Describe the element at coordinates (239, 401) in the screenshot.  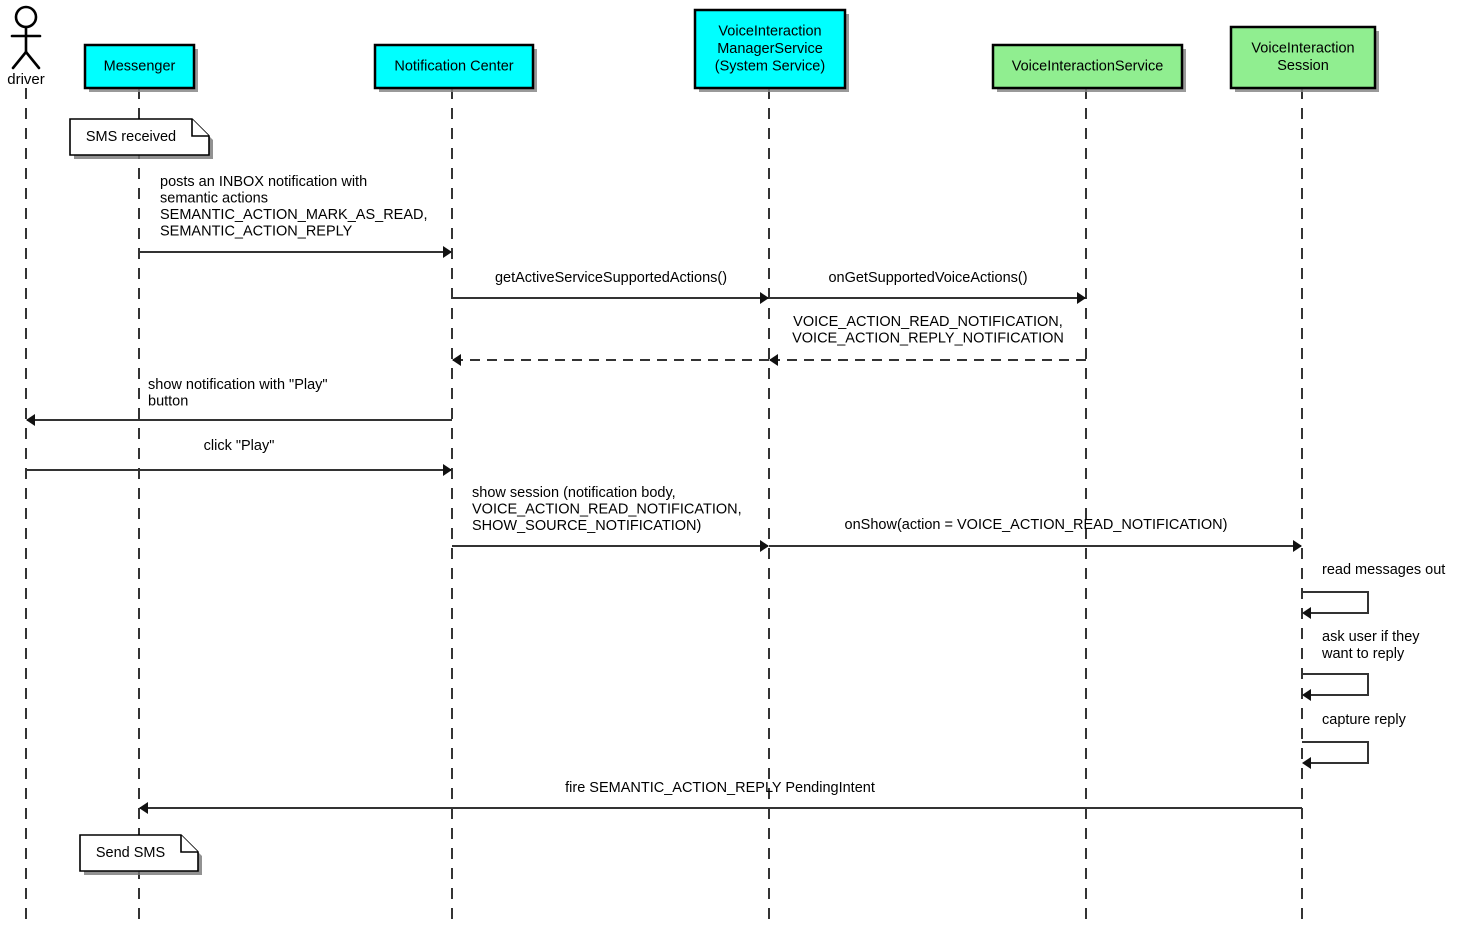
I see `message-msg-show-notification-with-play-button: show notification with "Play"button` at that location.